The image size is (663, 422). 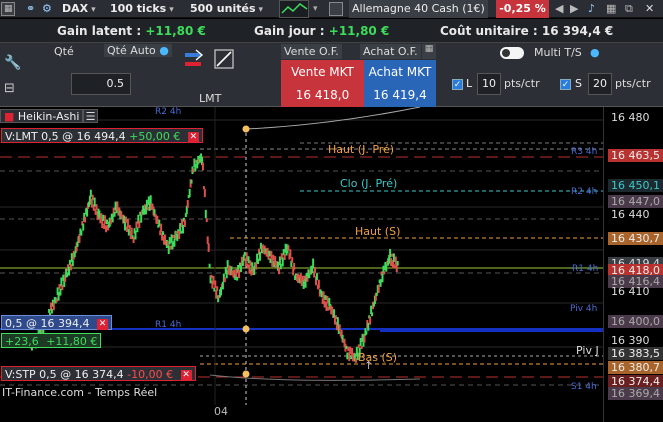 I want to click on instrument-select: DAX, so click(x=79, y=9).